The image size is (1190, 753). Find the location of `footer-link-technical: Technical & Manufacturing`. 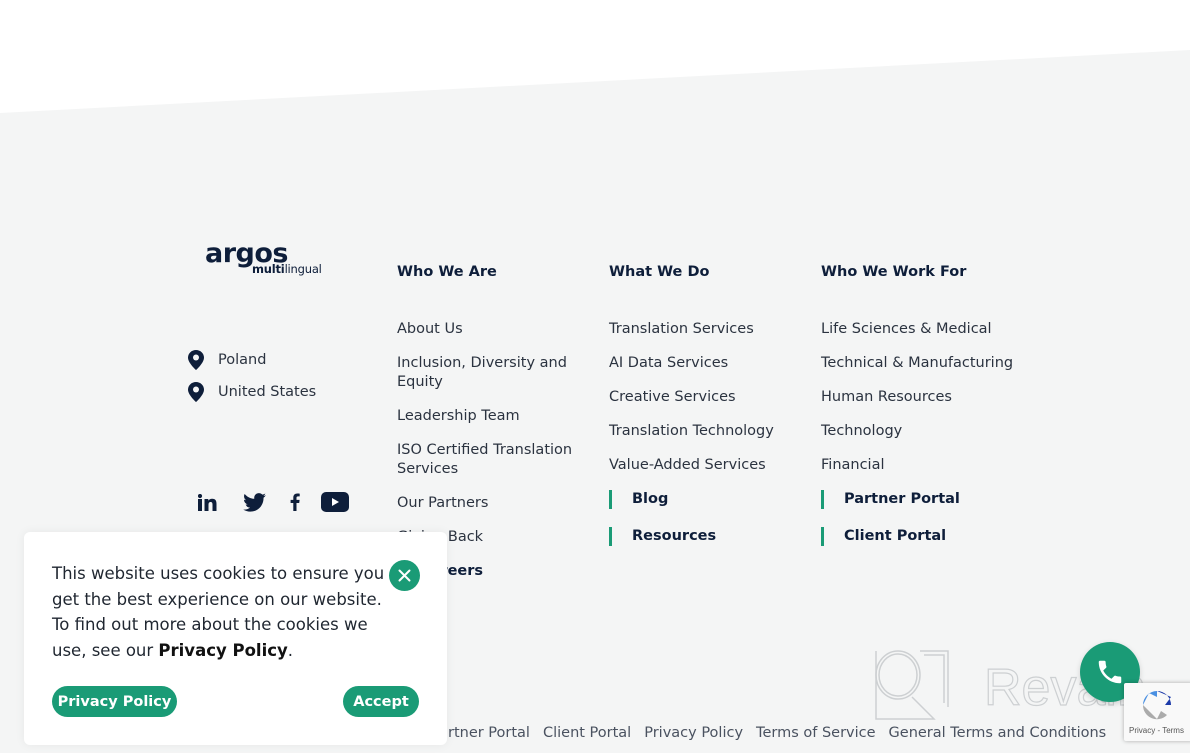

footer-link-technical: Technical & Manufacturing is located at coordinates (921, 363).